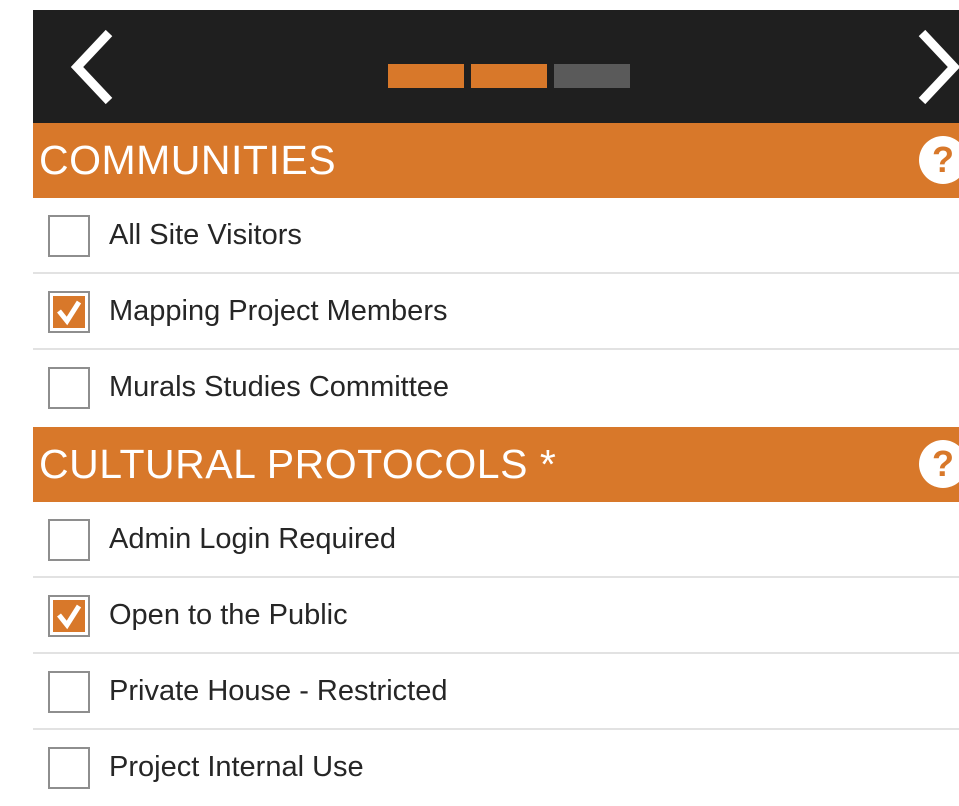 This screenshot has width=959, height=806. I want to click on checkbox-label: Open to the Public, so click(228, 615).